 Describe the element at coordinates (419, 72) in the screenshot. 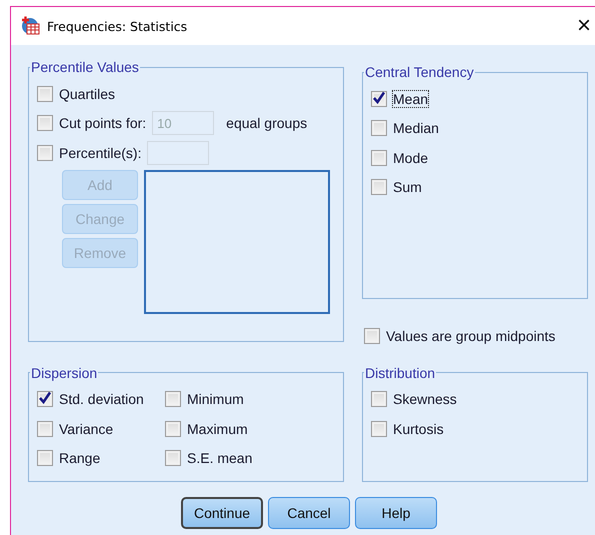

I see `group-title: Central Tendency` at that location.